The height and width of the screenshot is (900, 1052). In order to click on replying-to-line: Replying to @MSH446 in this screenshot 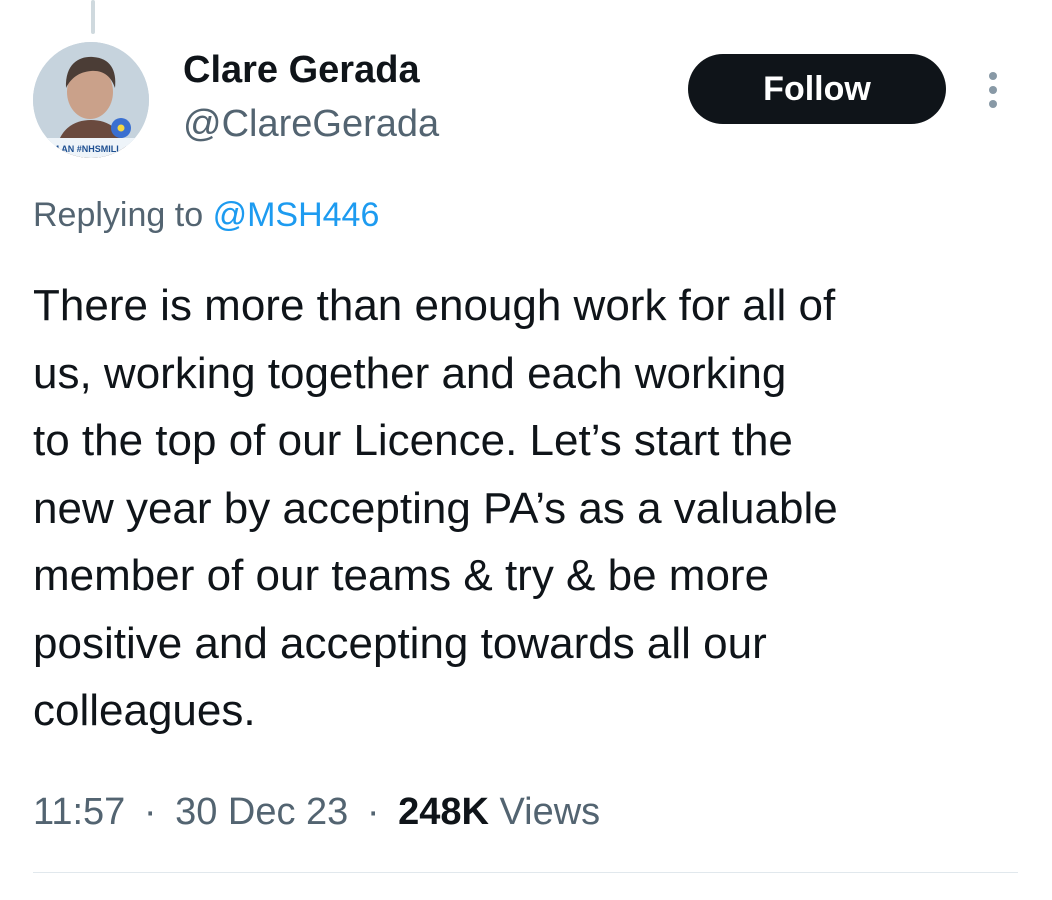, I will do `click(206, 215)`.